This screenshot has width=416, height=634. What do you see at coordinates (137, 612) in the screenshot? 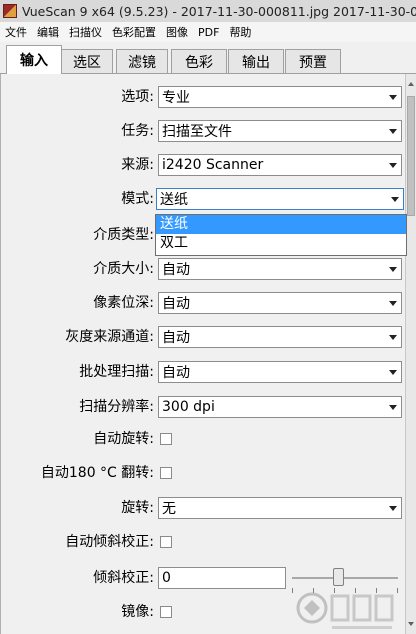
I see `mirror-label: 镜像:` at bounding box center [137, 612].